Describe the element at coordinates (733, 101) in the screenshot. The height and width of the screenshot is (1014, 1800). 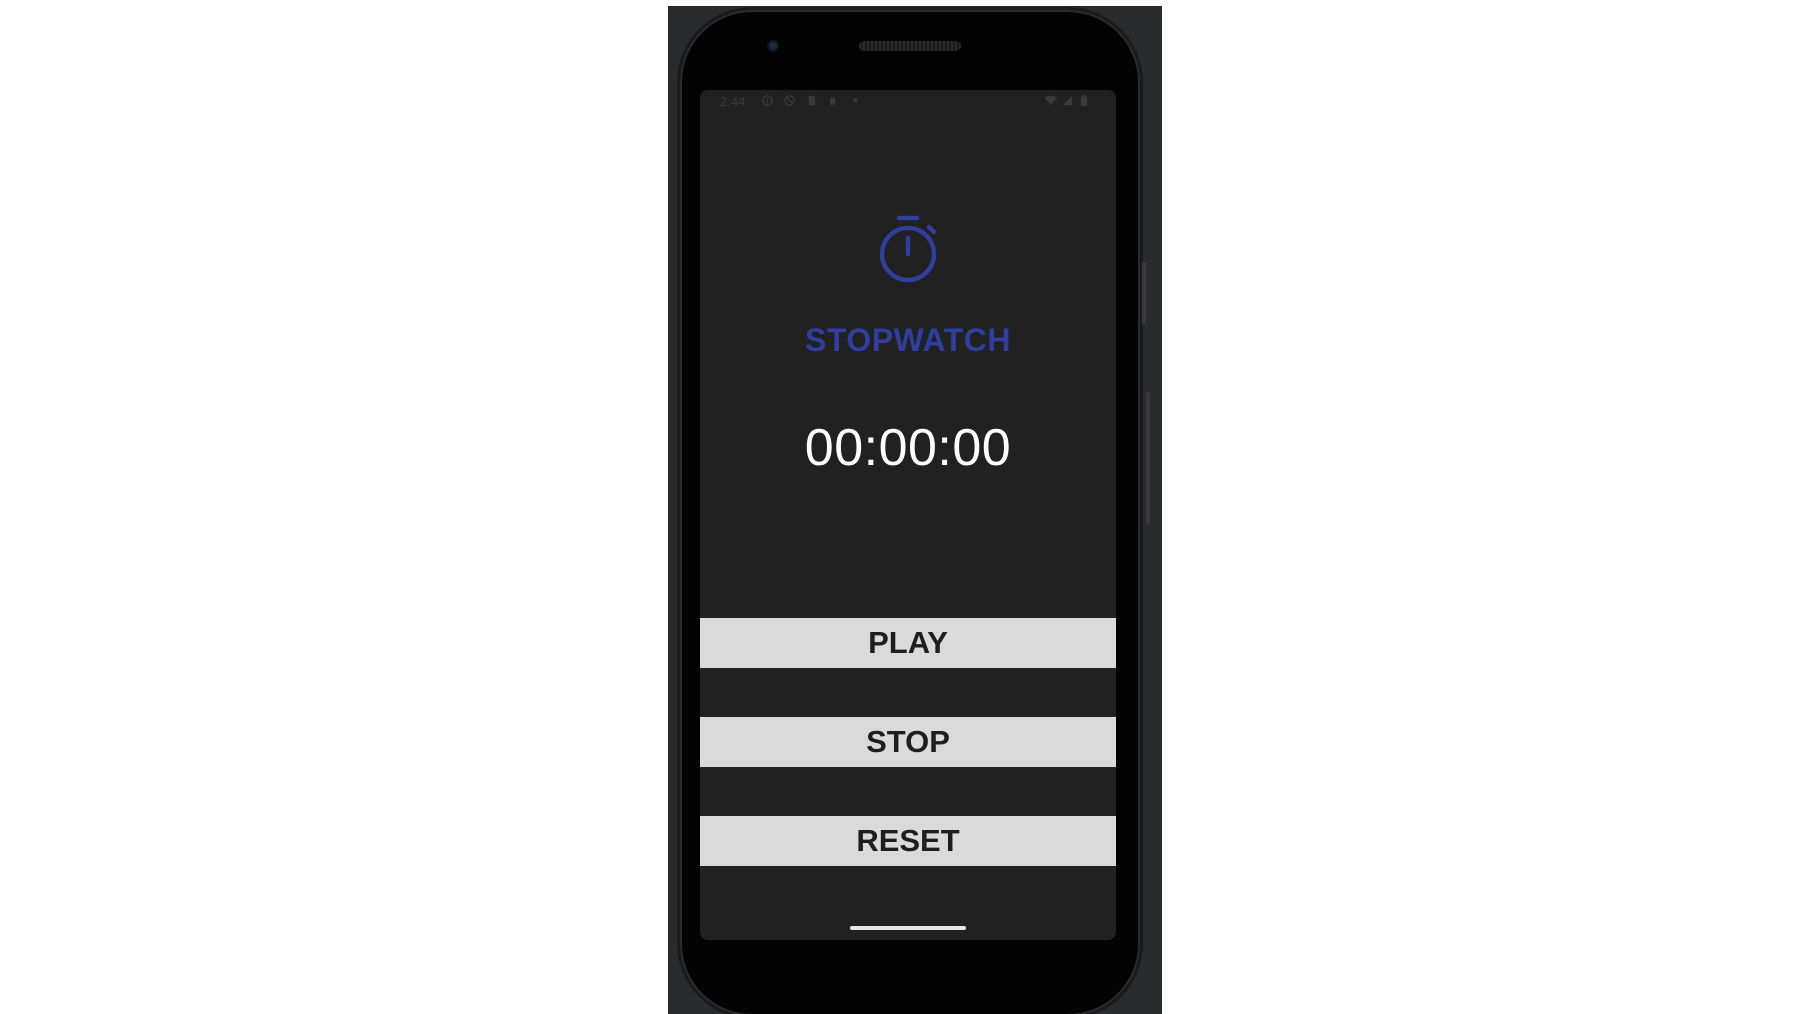
I see `status-time: 2:44` at that location.